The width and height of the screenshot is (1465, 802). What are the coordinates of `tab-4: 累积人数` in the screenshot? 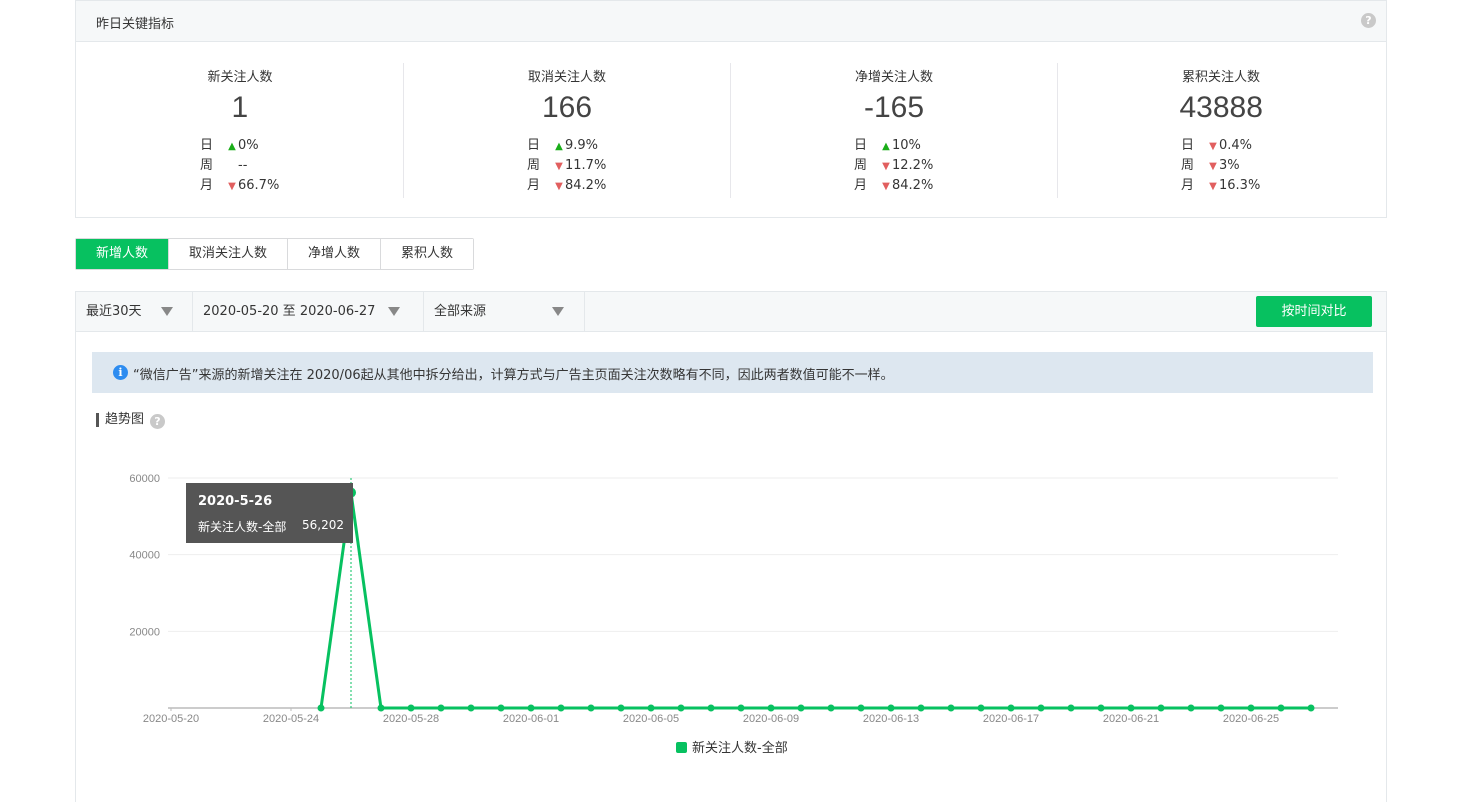 It's located at (427, 254).